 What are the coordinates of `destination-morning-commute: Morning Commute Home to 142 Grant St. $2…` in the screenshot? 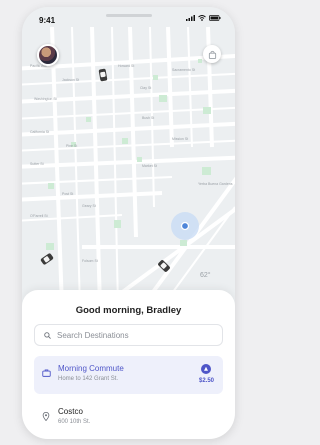 It's located at (128, 375).